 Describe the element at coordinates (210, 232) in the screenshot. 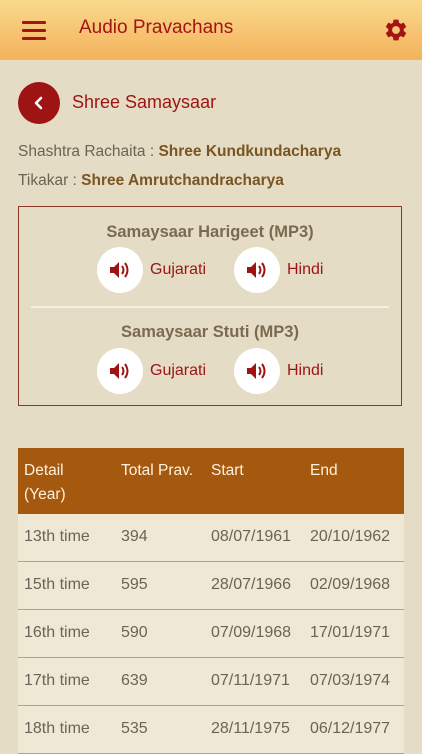

I see `harigeet-title: Samaysaar Harigeet (MP3)` at that location.